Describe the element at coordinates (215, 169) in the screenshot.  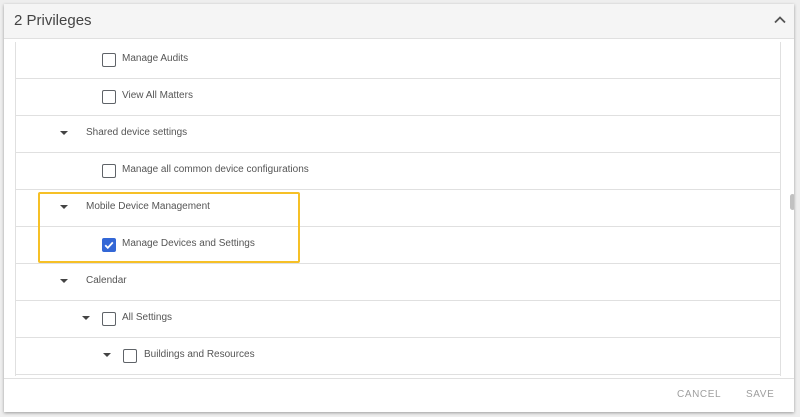
I see `privilege-label: Manage all common device configurations` at that location.